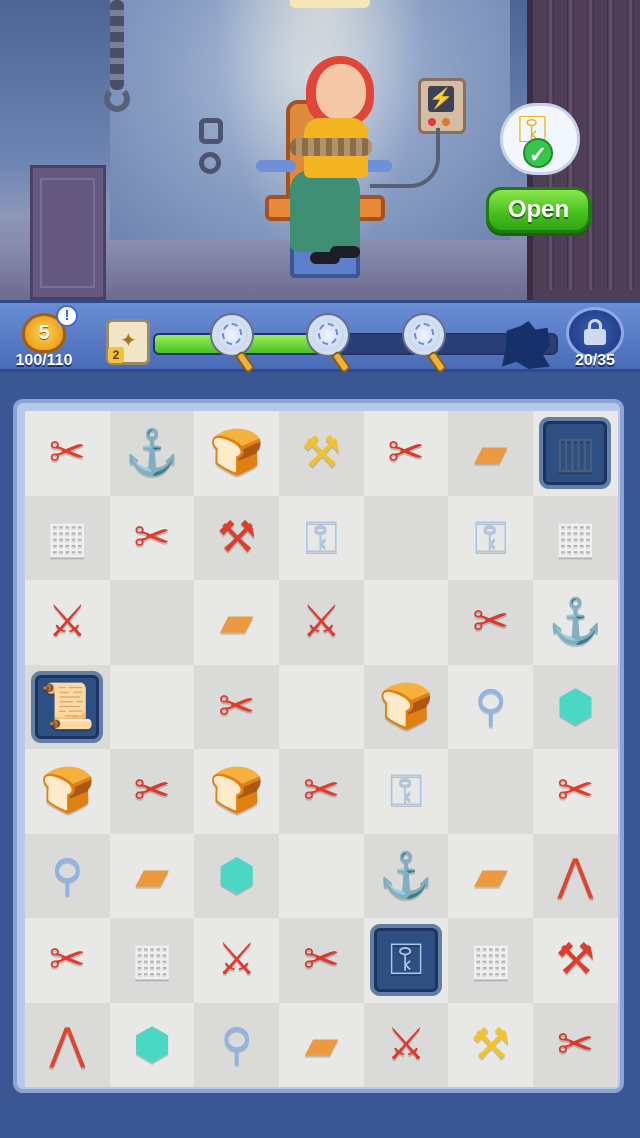  I want to click on tongs-icon: ⋀, so click(575, 875).